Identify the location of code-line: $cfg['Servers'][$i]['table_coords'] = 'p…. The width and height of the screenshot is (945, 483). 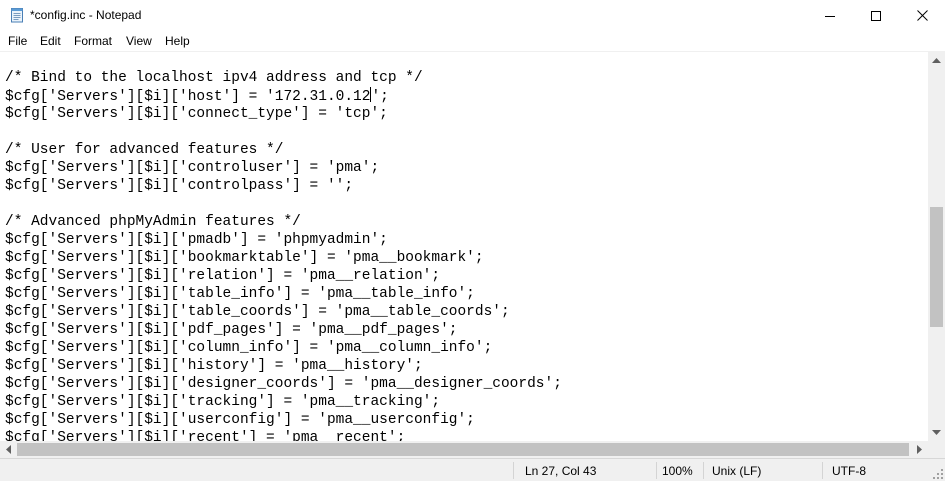
(257, 312).